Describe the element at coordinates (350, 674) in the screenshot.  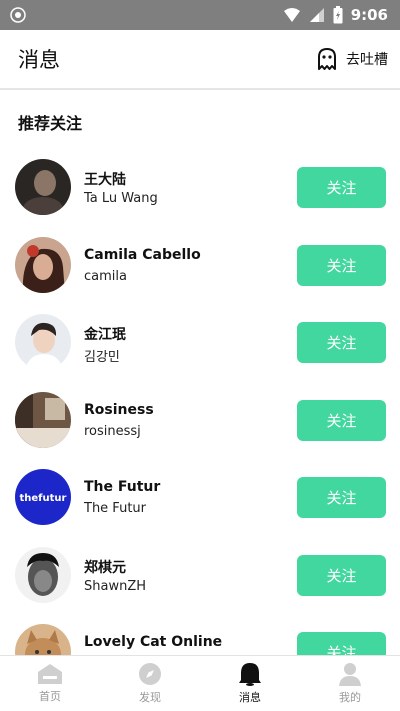
I see `profile-icon` at that location.